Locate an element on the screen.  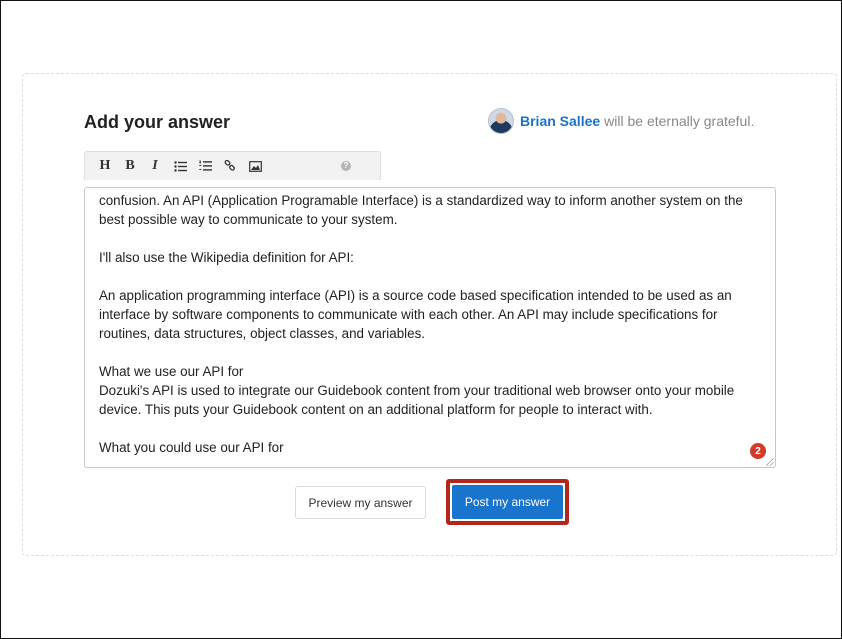
asker-credit: Brian Sallee will be eternally grateful. is located at coordinates (621, 121).